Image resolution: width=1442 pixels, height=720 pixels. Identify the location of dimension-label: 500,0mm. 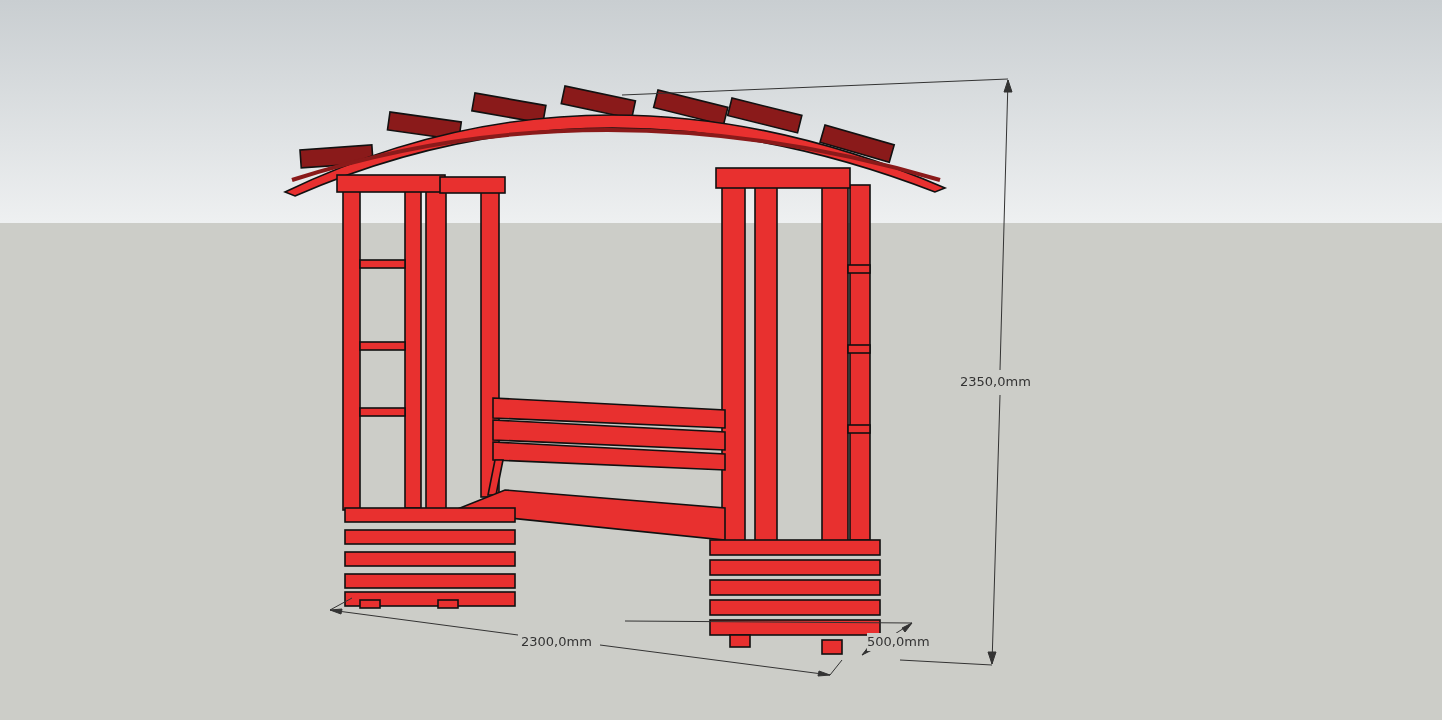
(898, 642).